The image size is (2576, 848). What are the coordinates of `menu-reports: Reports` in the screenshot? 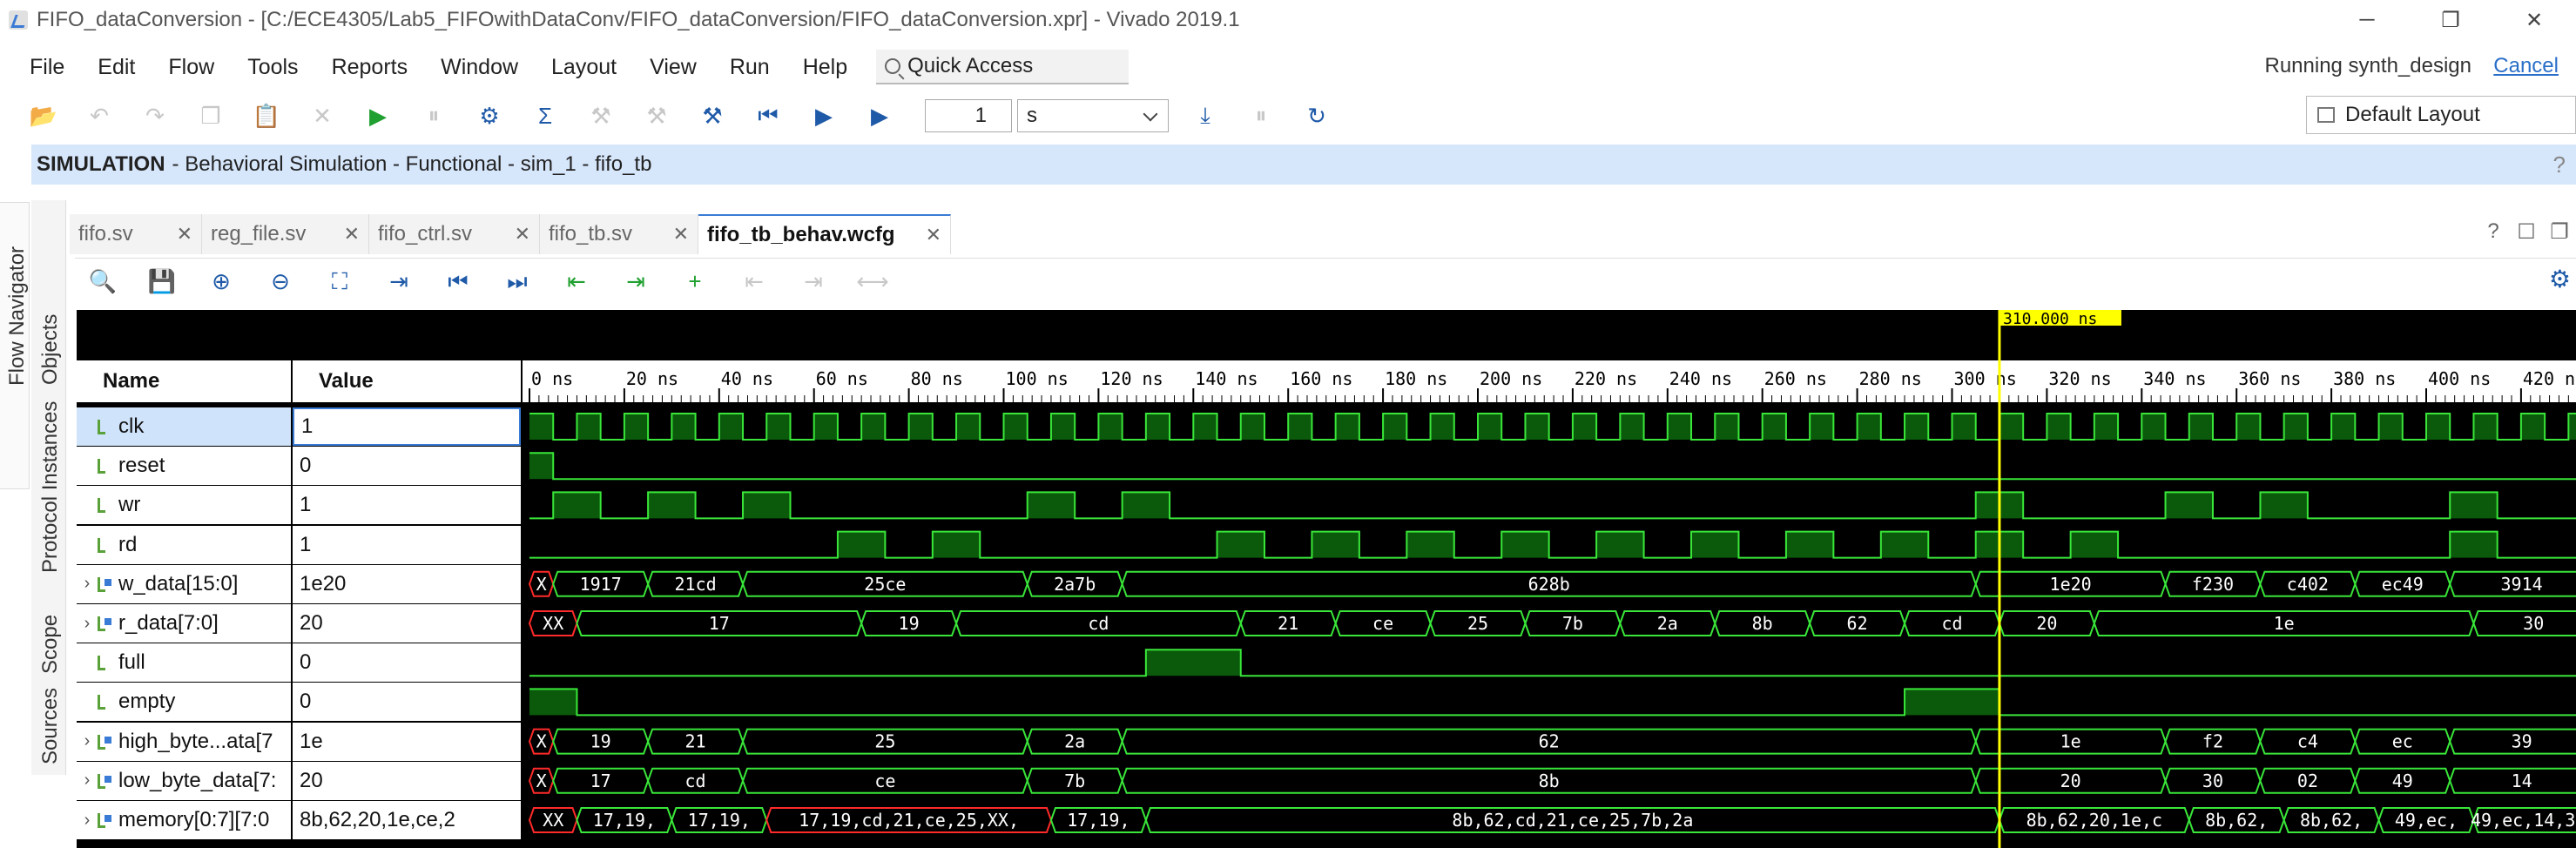 It's located at (370, 67).